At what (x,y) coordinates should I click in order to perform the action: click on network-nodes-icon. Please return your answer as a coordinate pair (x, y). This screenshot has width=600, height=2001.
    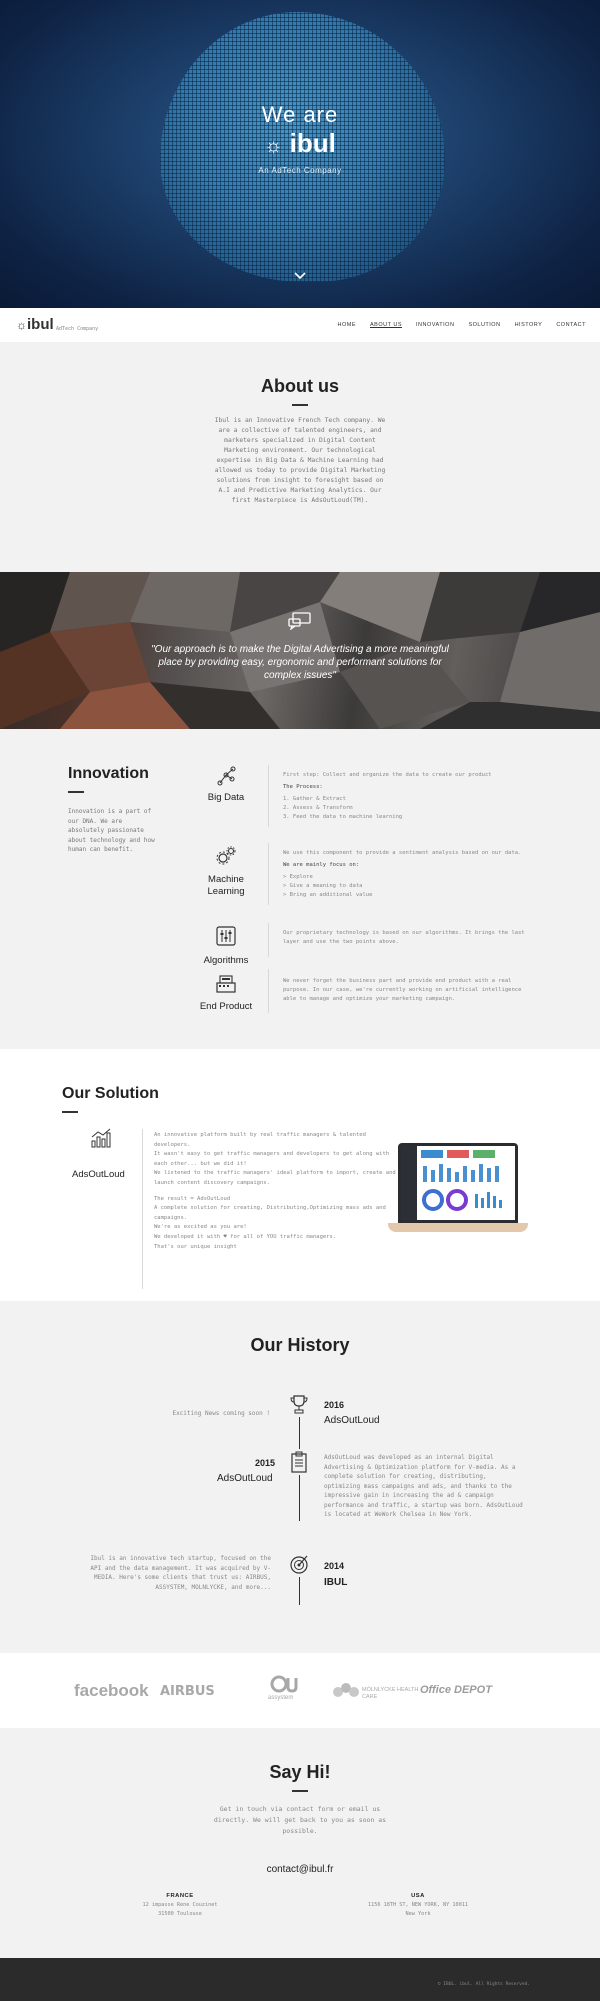
    Looking at the image, I should click on (226, 776).